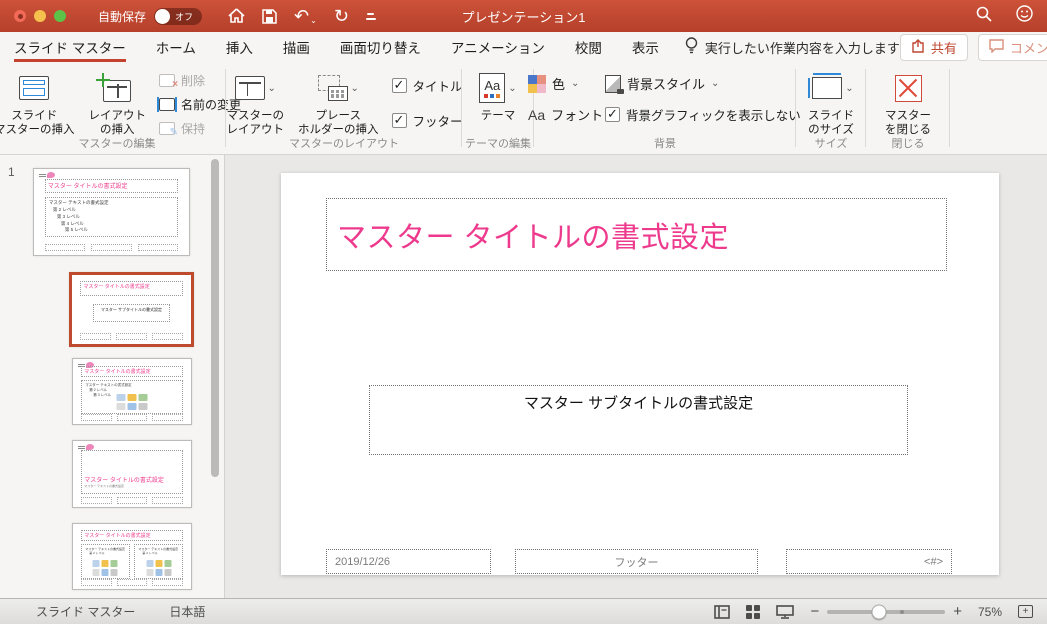  What do you see at coordinates (638, 420) in the screenshot?
I see `subtitle-placeholder: マスター サブタイトルの書式設定` at bounding box center [638, 420].